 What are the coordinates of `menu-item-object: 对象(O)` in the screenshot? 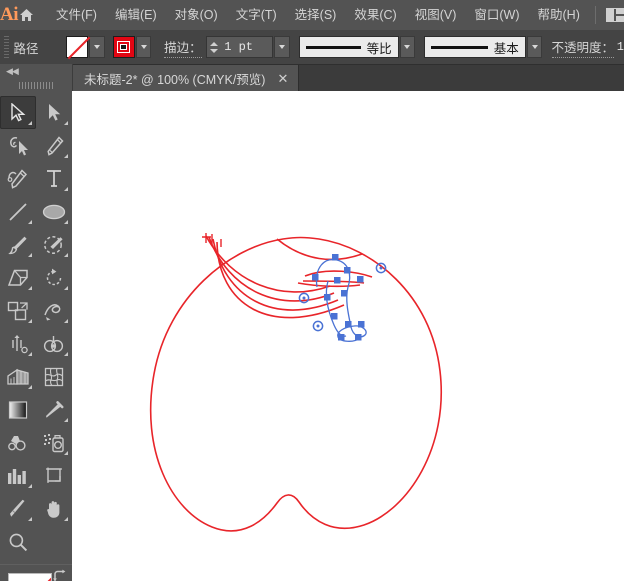 It's located at (196, 15).